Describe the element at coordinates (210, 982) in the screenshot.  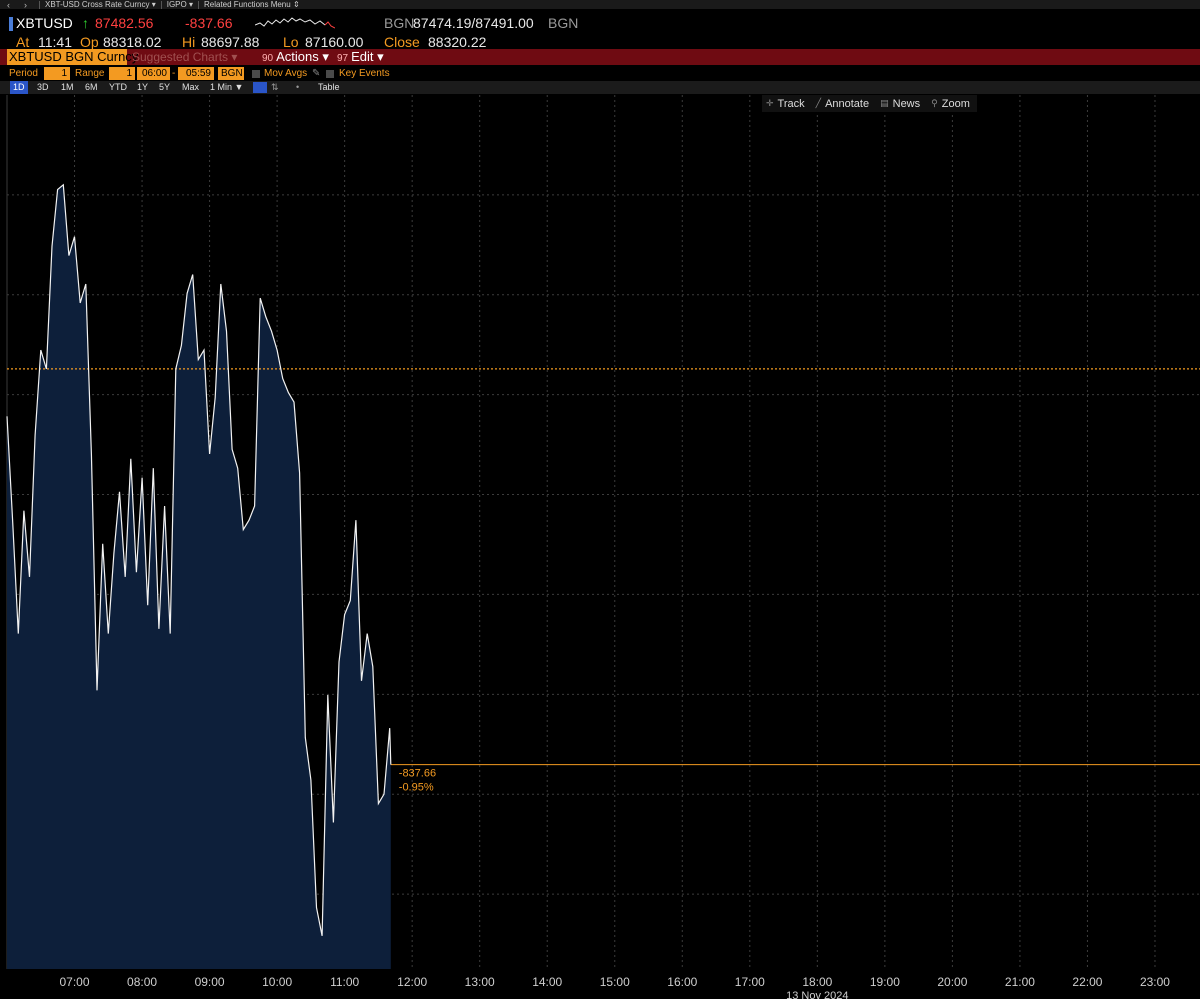
I see `x-tick-label: 09:00` at that location.